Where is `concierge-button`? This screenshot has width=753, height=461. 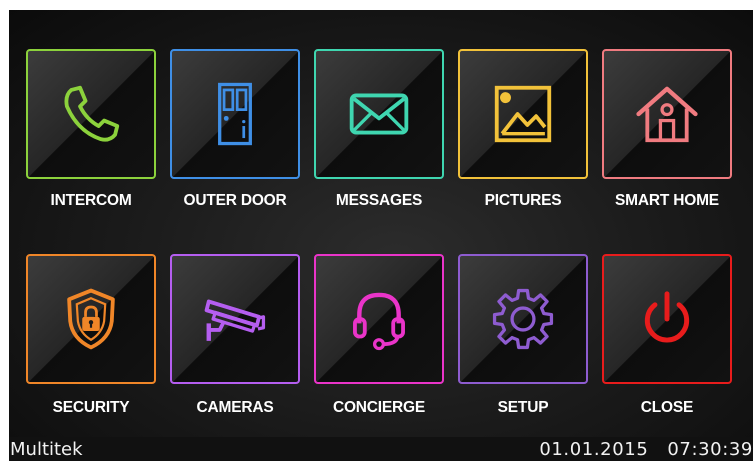
concierge-button is located at coordinates (379, 319).